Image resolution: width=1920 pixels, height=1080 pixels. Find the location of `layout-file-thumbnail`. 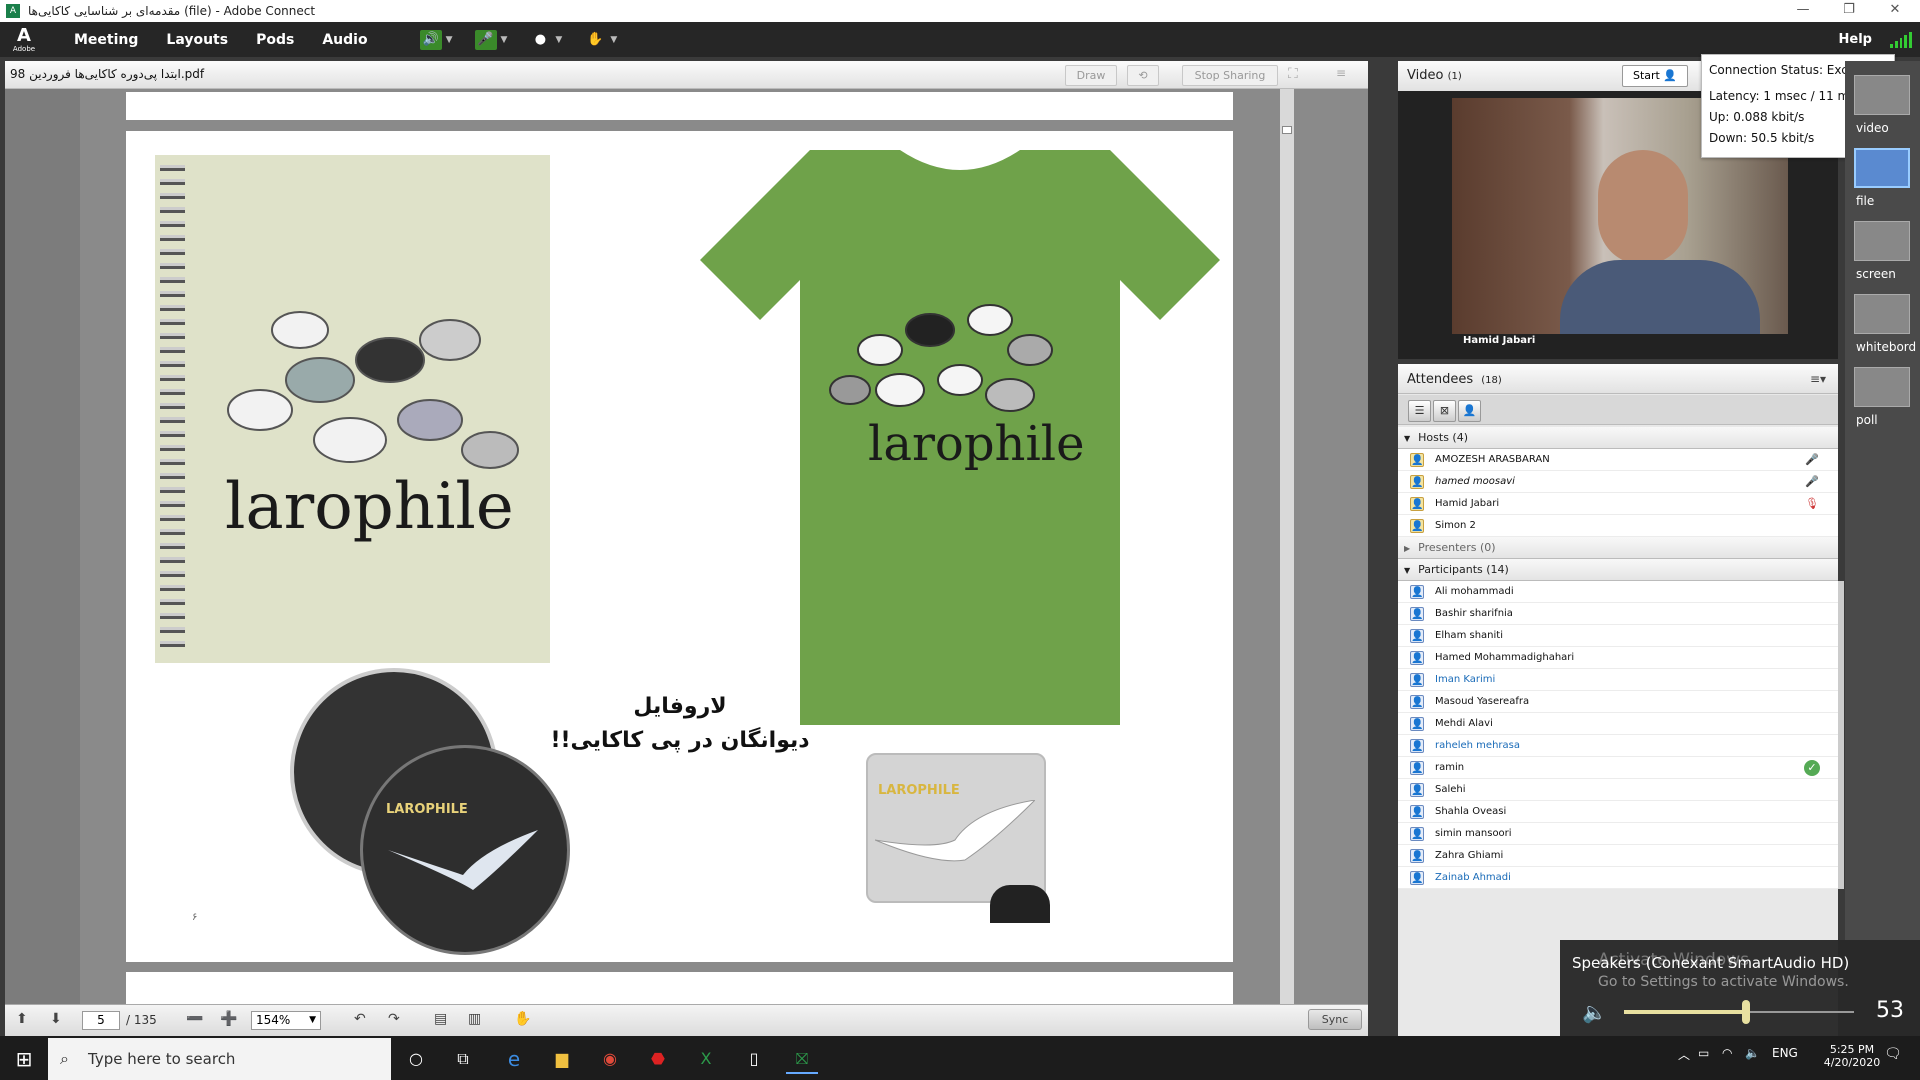

layout-file-thumbnail is located at coordinates (1882, 168).